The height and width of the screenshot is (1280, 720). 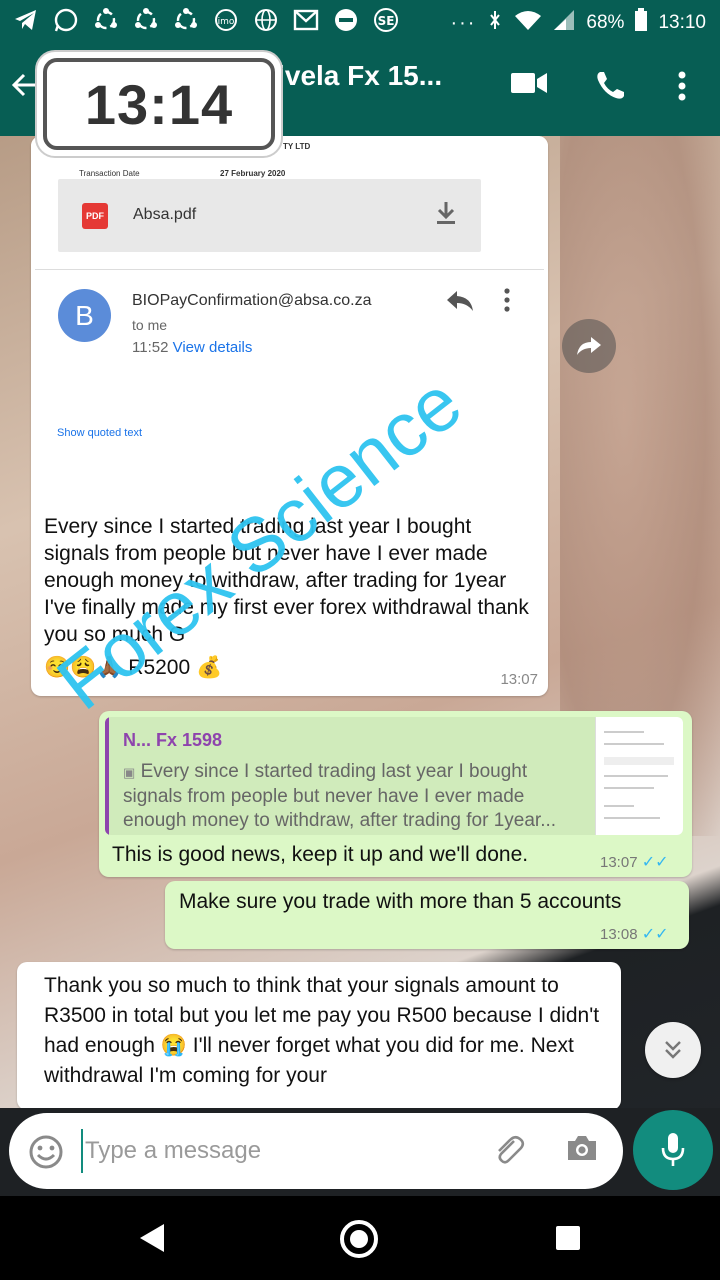 What do you see at coordinates (46, 1156) in the screenshot?
I see `emoji-icon` at bounding box center [46, 1156].